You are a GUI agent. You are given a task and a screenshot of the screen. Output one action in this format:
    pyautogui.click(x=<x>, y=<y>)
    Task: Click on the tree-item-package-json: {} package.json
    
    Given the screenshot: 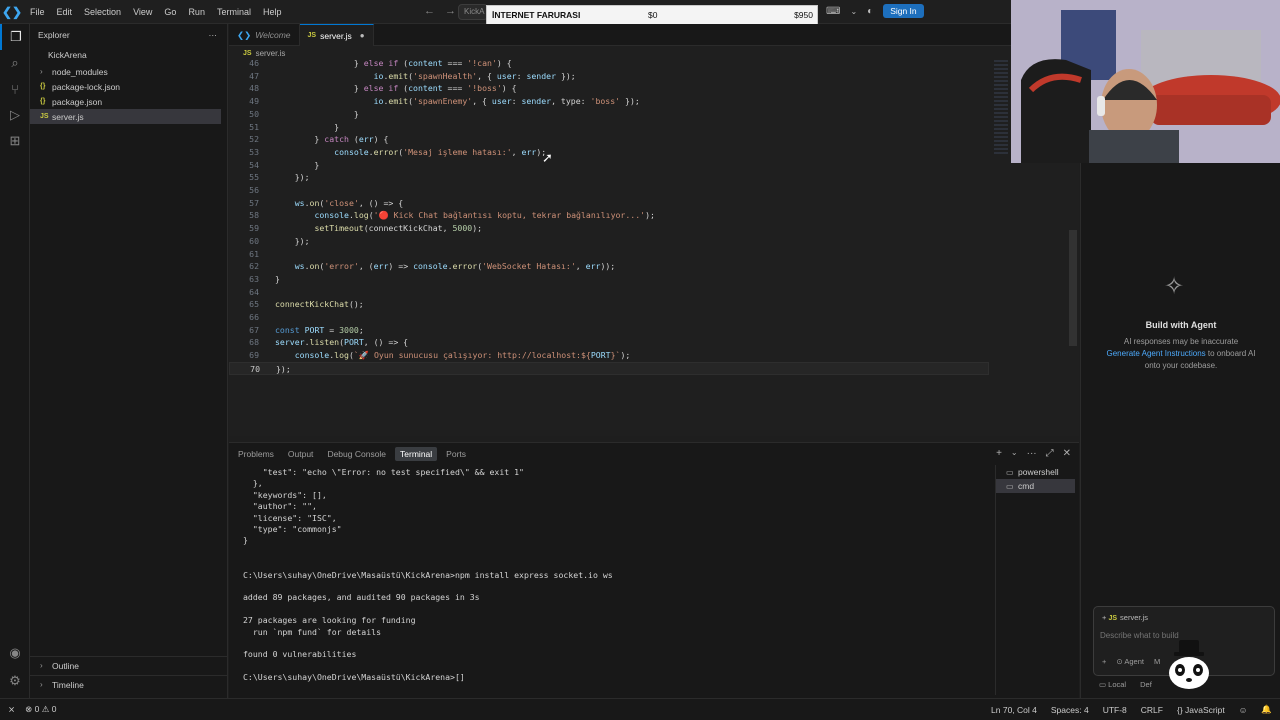 What is the action you would take?
    pyautogui.click(x=128, y=101)
    